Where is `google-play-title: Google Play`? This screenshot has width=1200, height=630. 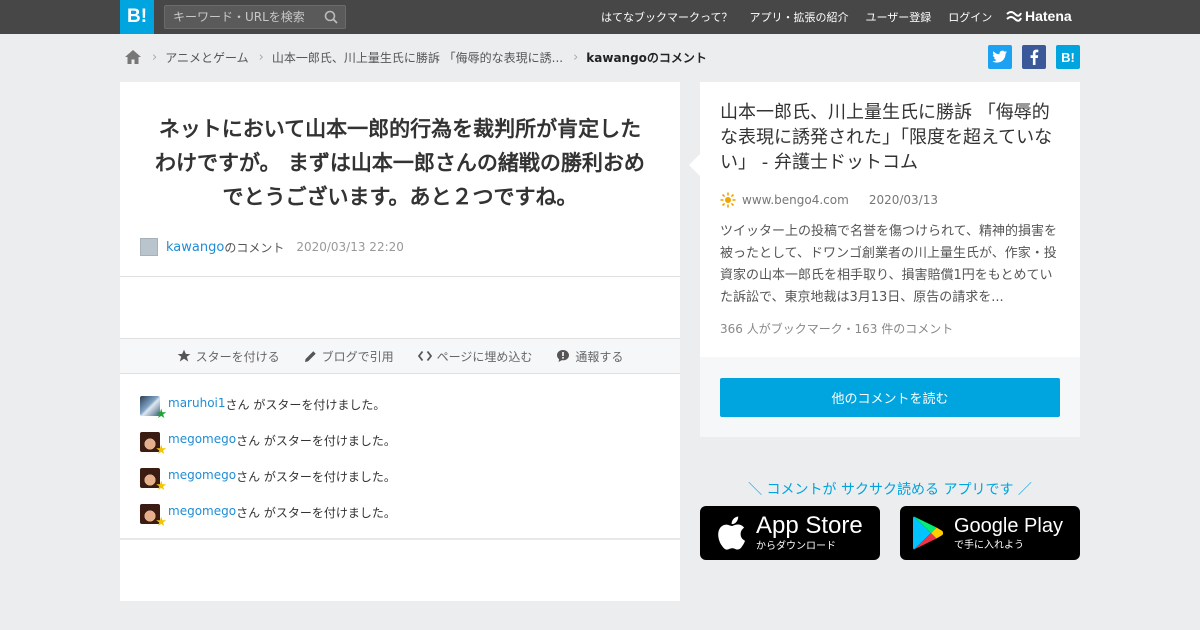 google-play-title: Google Play is located at coordinates (1008, 525).